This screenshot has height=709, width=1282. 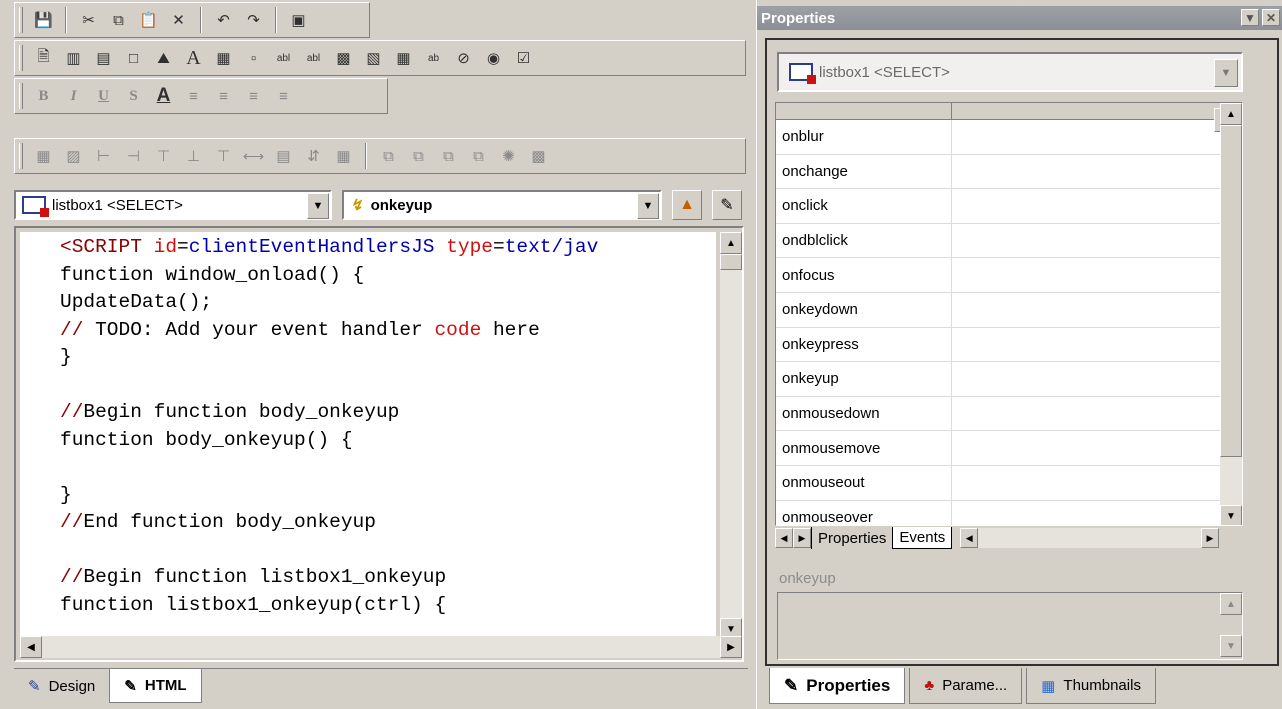 I want to click on italic-button: I, so click(x=73, y=96).